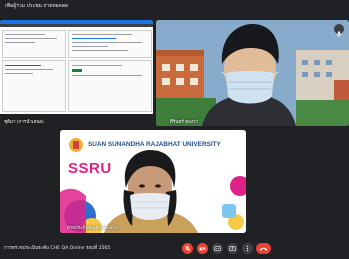 Image resolution: width=349 pixels, height=259 pixels. What do you see at coordinates (339, 30) in the screenshot?
I see `mic-status-icon` at bounding box center [339, 30].